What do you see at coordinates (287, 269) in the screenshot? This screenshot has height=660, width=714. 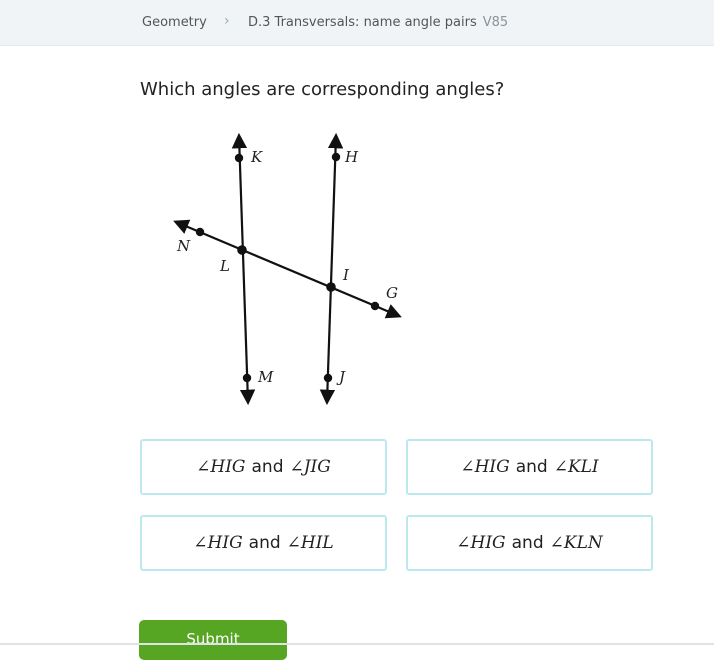 I see `transversal-ng` at bounding box center [287, 269].